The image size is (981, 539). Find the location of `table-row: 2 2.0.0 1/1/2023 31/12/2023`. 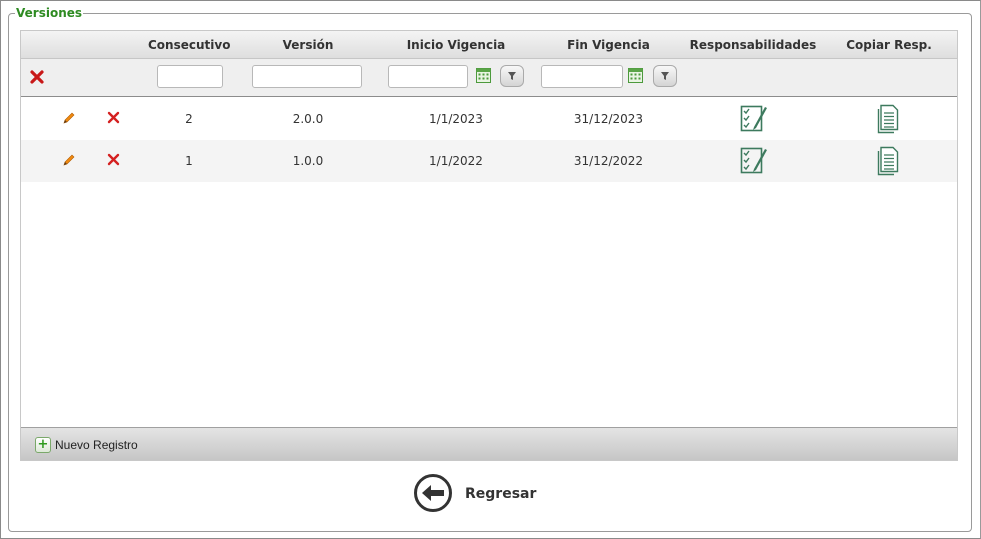

table-row: 2 2.0.0 1/1/2023 31/12/2023 is located at coordinates (489, 119).